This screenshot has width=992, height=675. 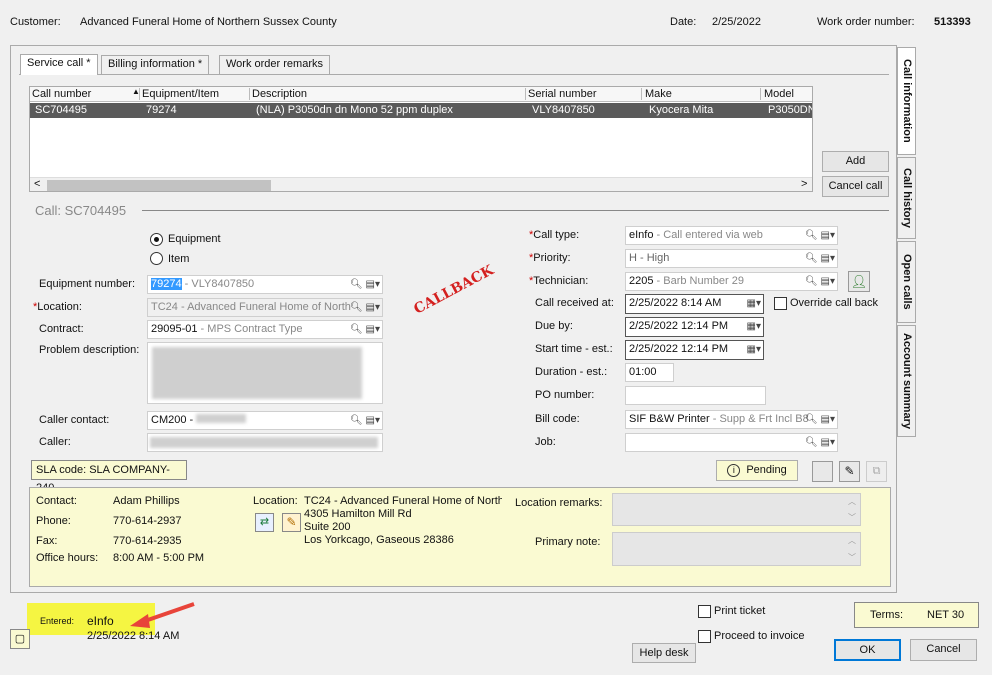 I want to click on side-tab-call-history: Call history, so click(x=906, y=198).